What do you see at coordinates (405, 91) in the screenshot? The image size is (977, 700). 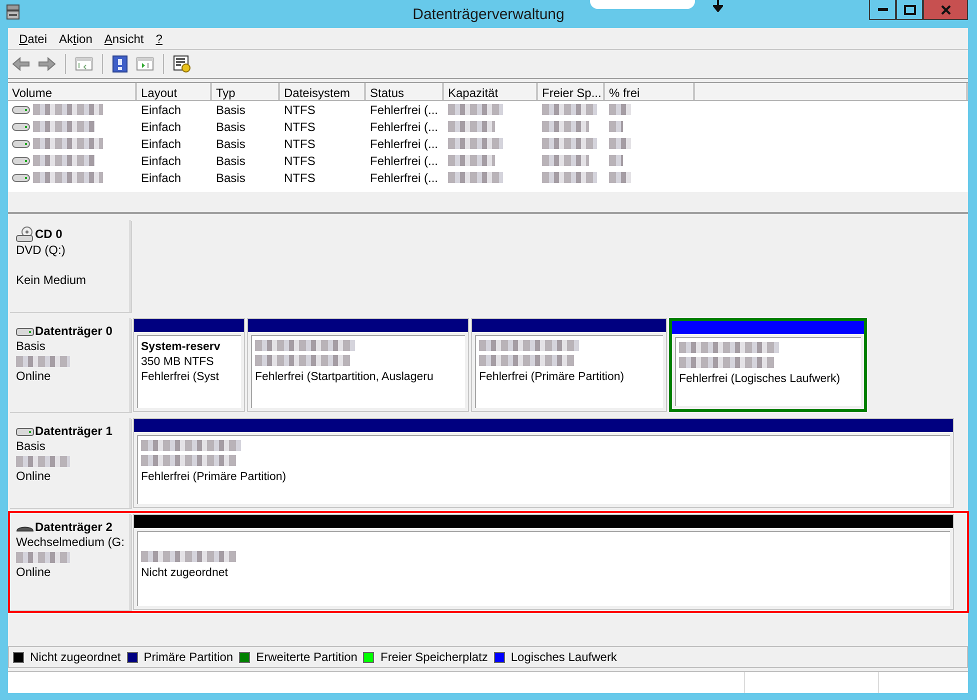 I see `column-header: Status` at bounding box center [405, 91].